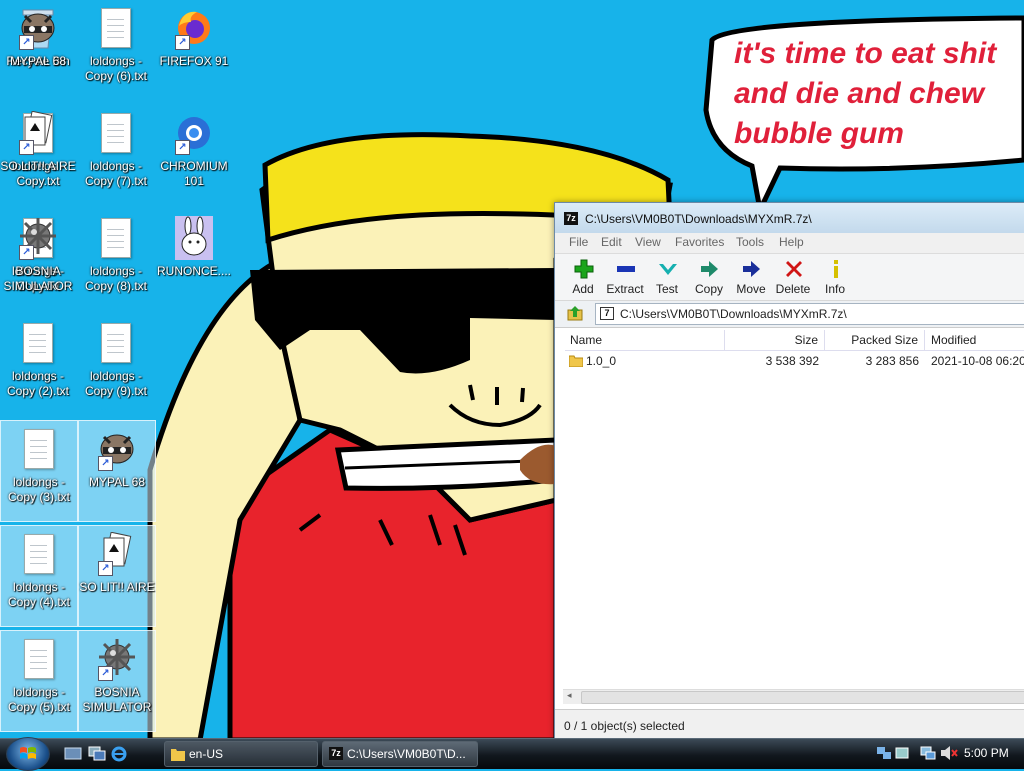  Describe the element at coordinates (194, 50) in the screenshot. I see `desktop-icon: ↗ FIREFOX 91` at that location.